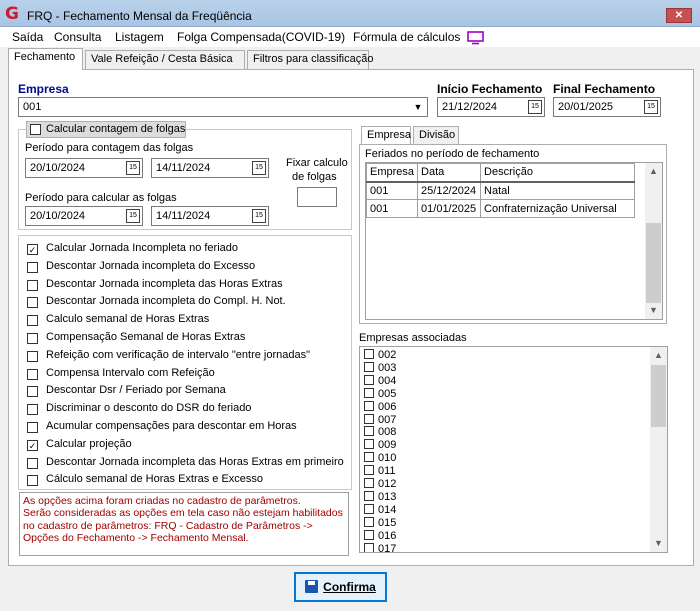 Image resolution: width=700 pixels, height=611 pixels. Describe the element at coordinates (380, 510) in the screenshot. I see `list-item: 014` at that location.